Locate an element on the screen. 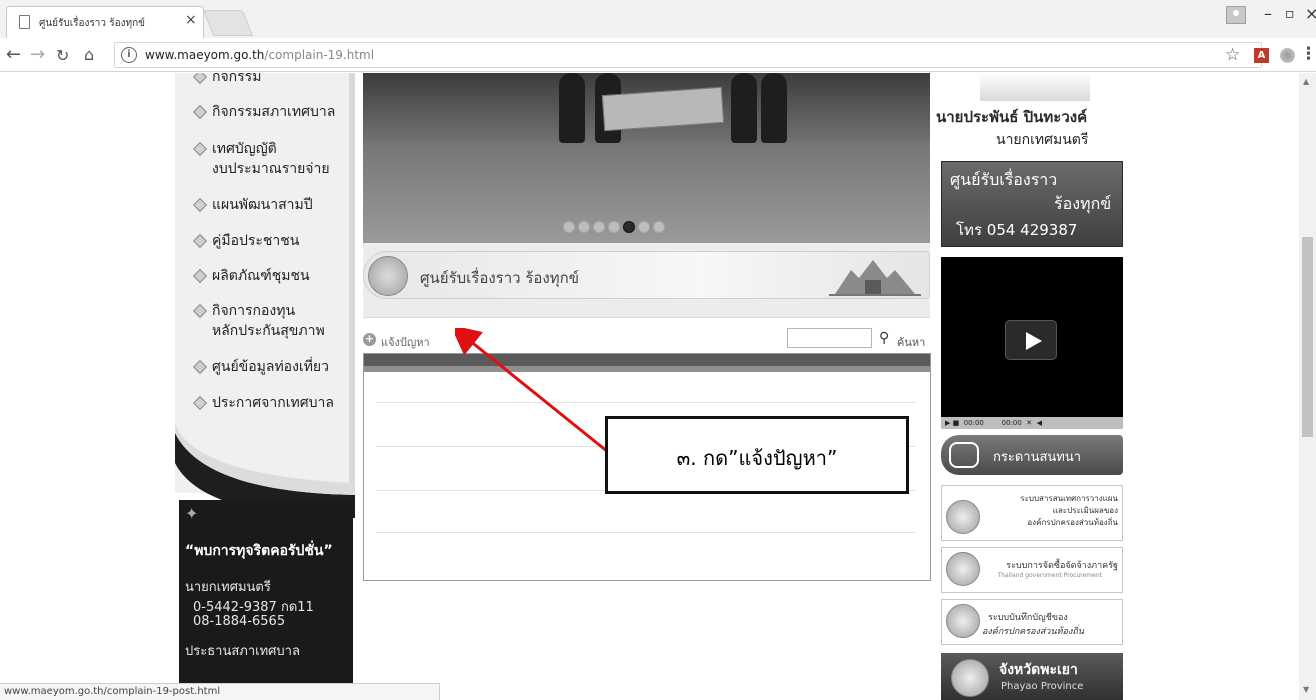 The image size is (1316, 700). province-title: จังหวัดพะเยา is located at coordinates (1038, 670).